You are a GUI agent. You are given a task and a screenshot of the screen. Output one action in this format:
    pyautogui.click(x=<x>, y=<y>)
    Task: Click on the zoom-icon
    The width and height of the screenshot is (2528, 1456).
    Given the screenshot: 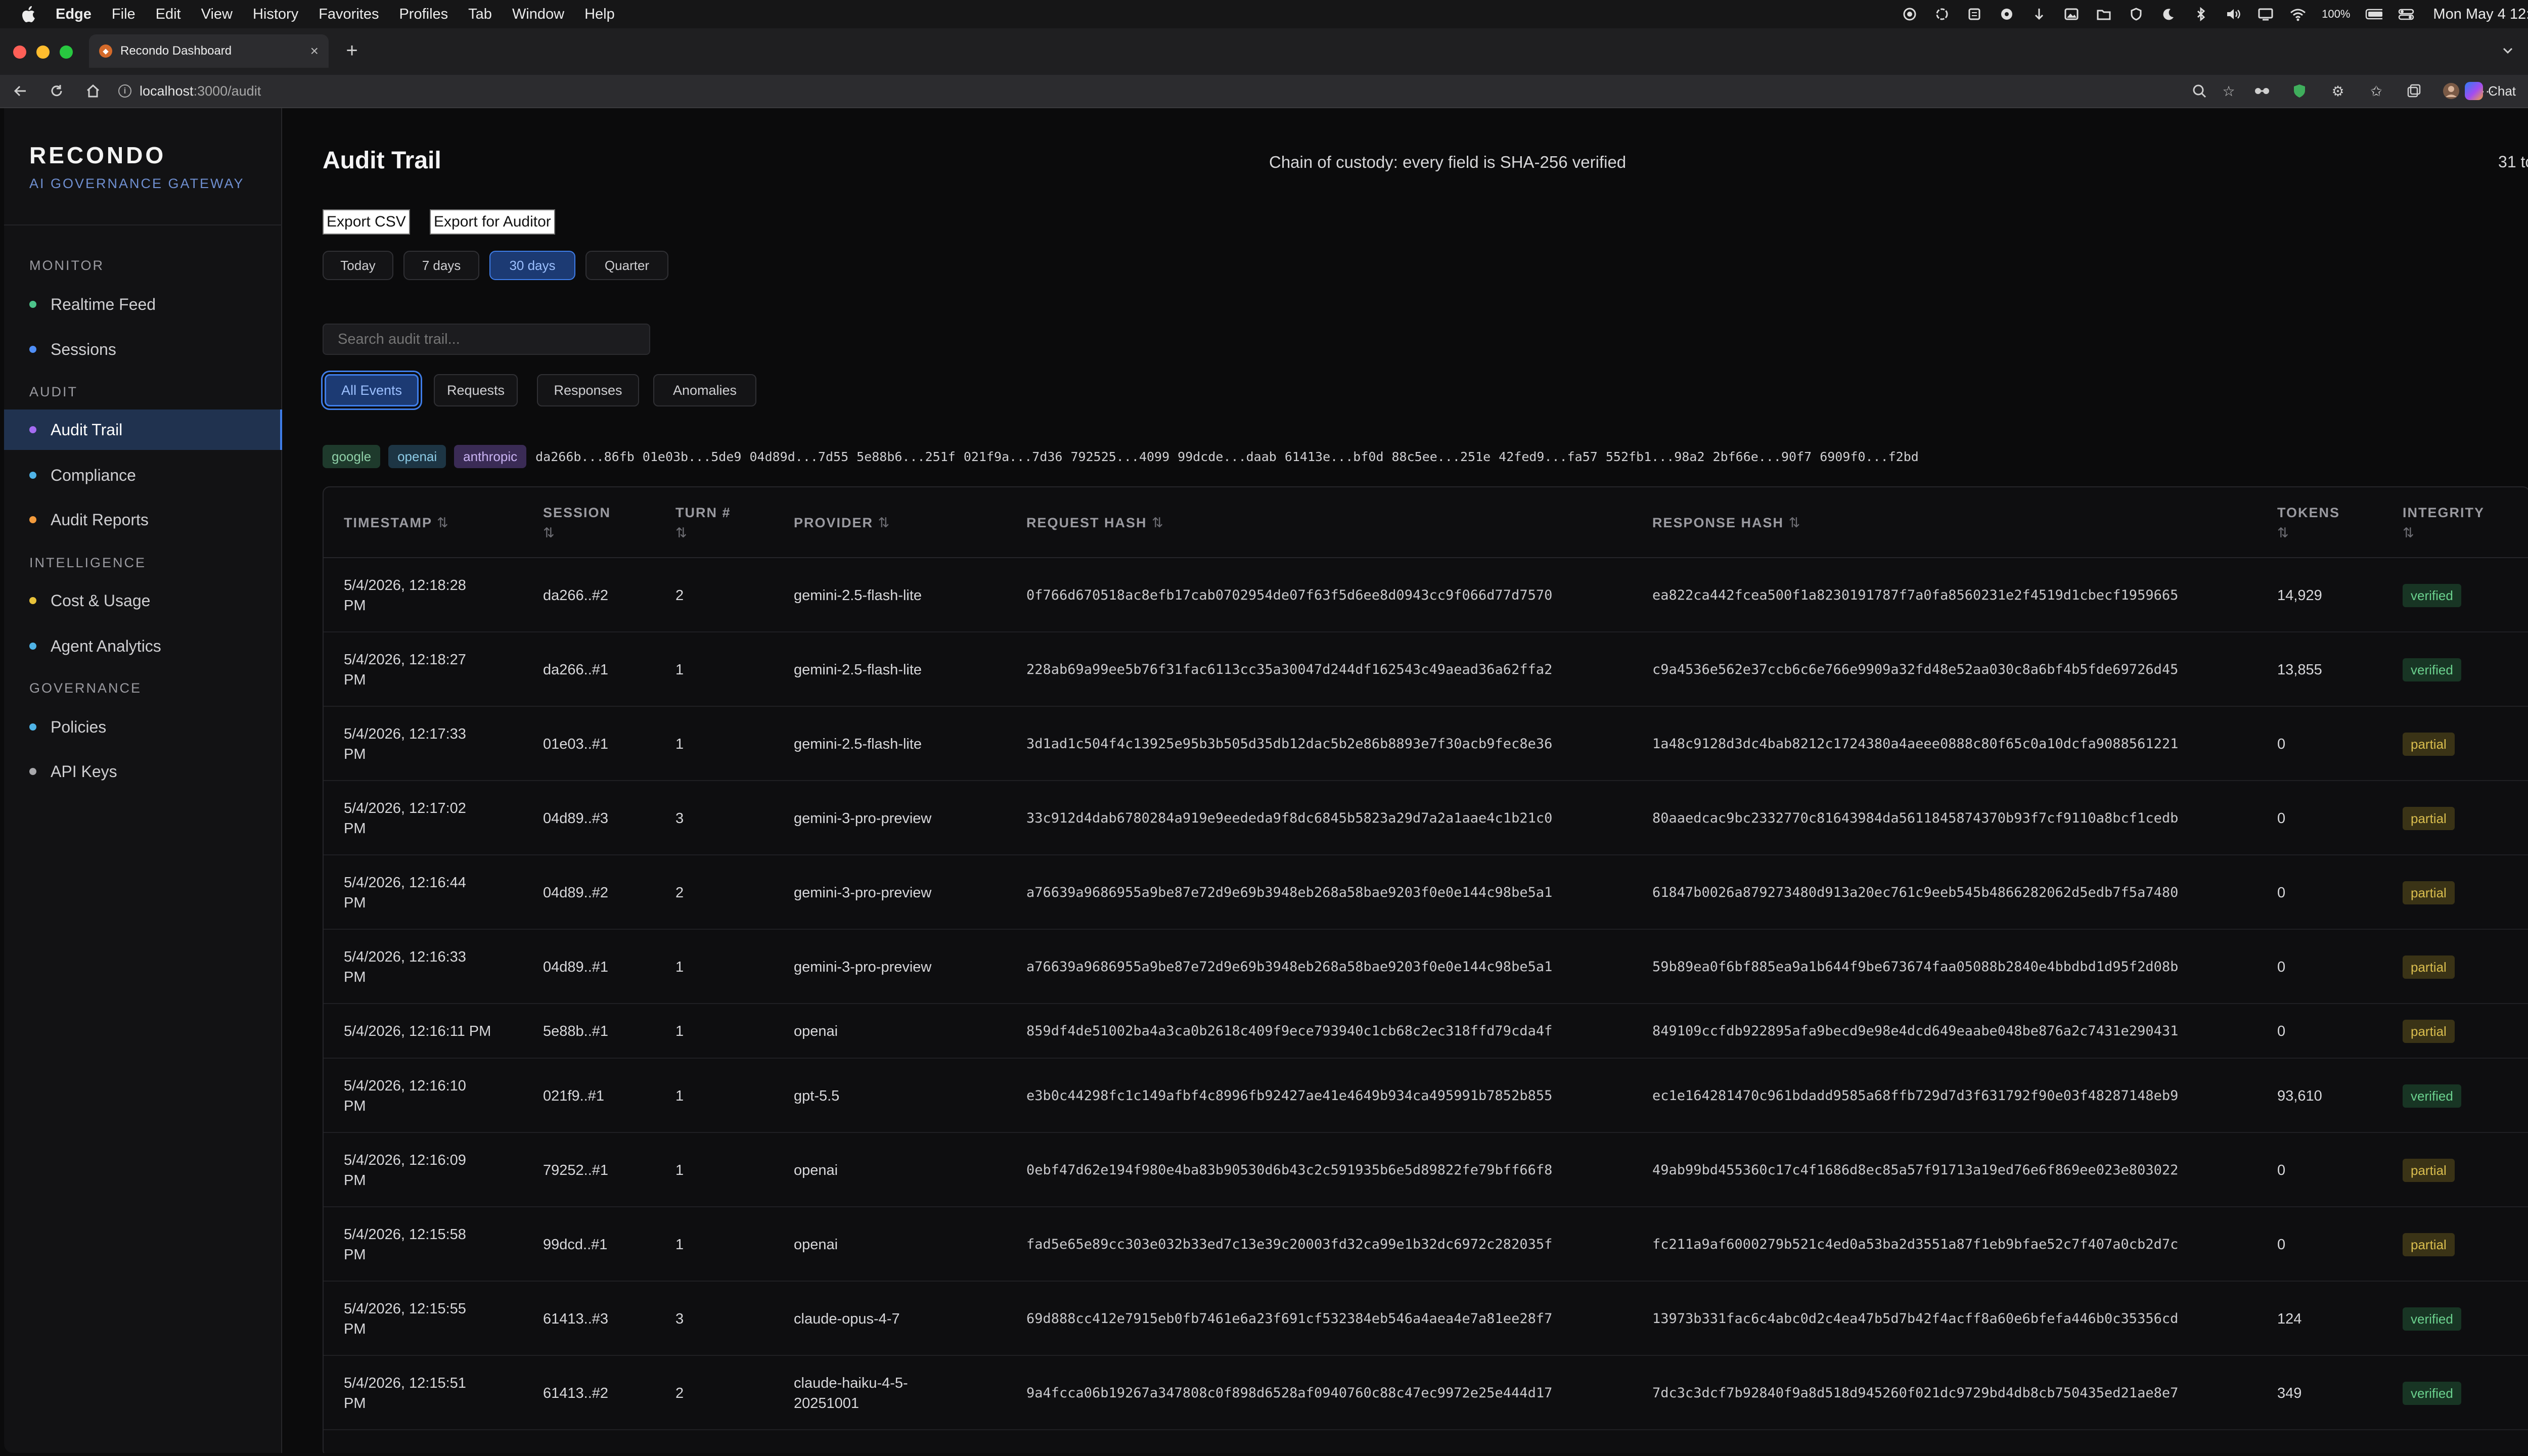 What is the action you would take?
    pyautogui.click(x=2199, y=91)
    